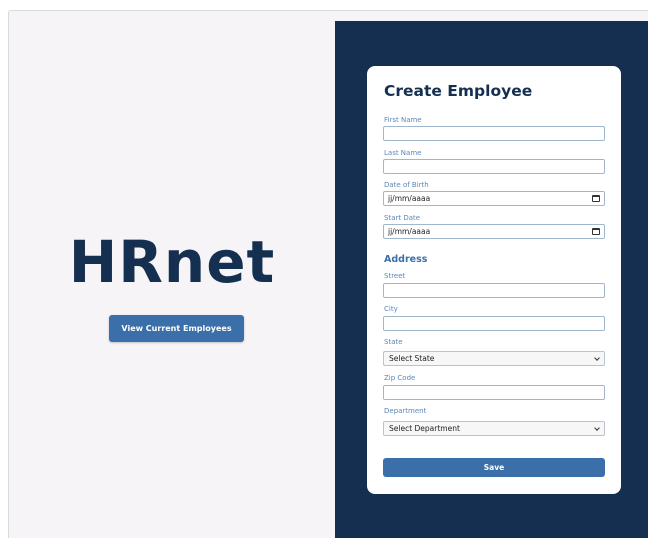 This screenshot has width=648, height=538. I want to click on city-label: City, so click(391, 309).